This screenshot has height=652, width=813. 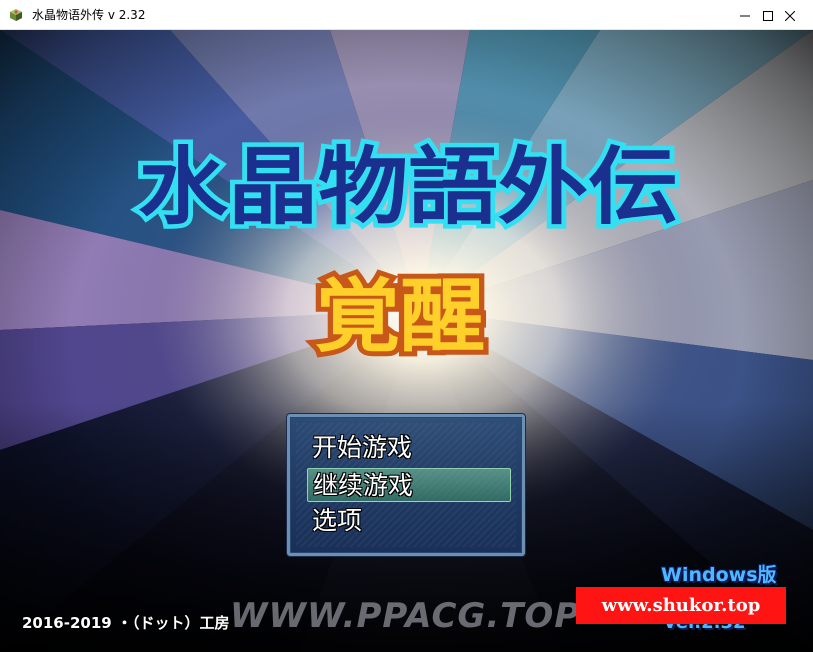 I want to click on logo-subtitle: 覚醒, so click(x=400, y=316).